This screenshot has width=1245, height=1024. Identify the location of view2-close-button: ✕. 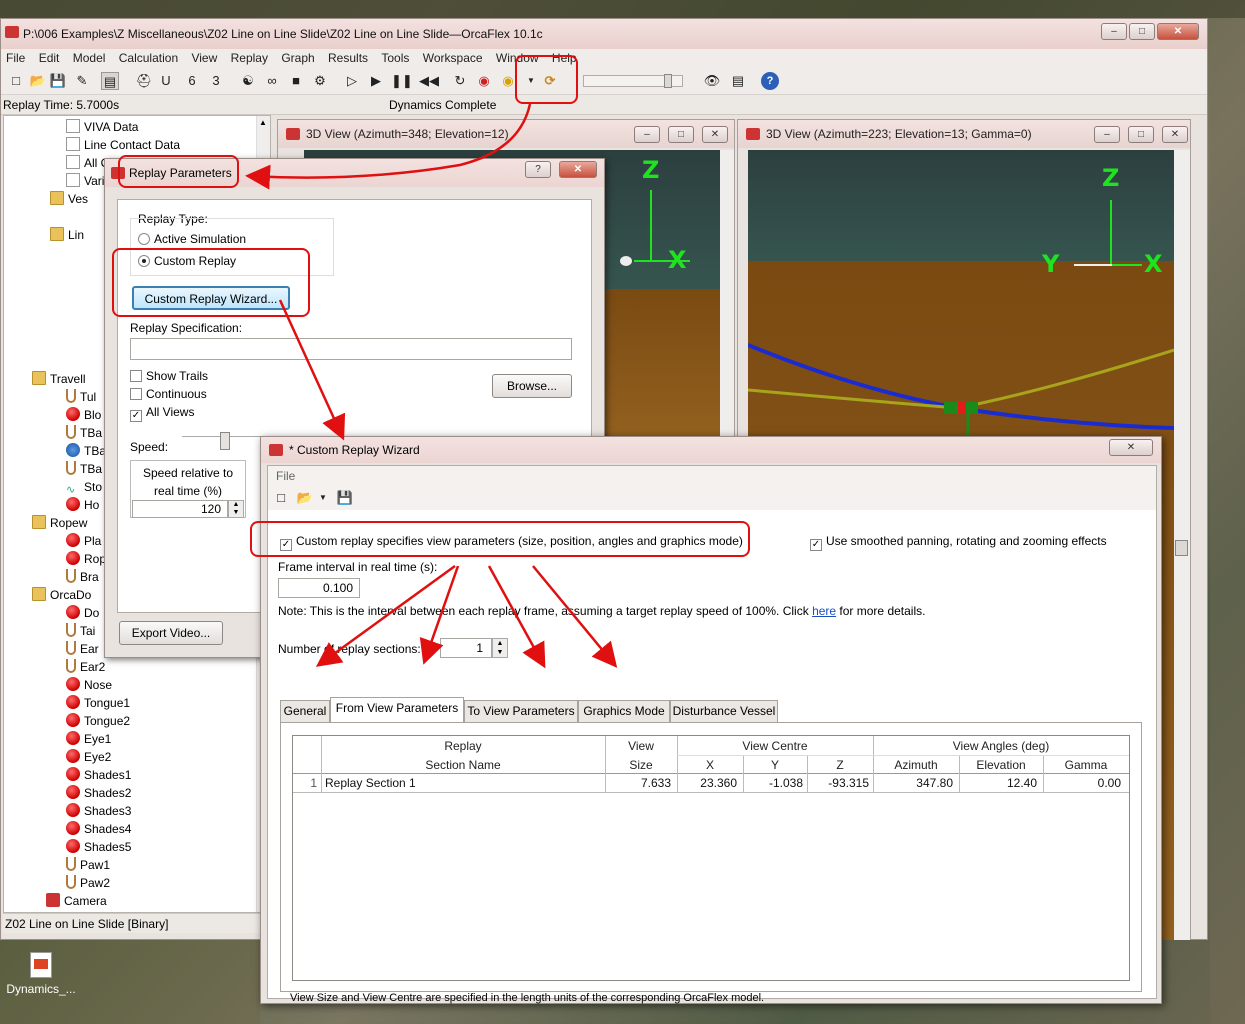
(1175, 134).